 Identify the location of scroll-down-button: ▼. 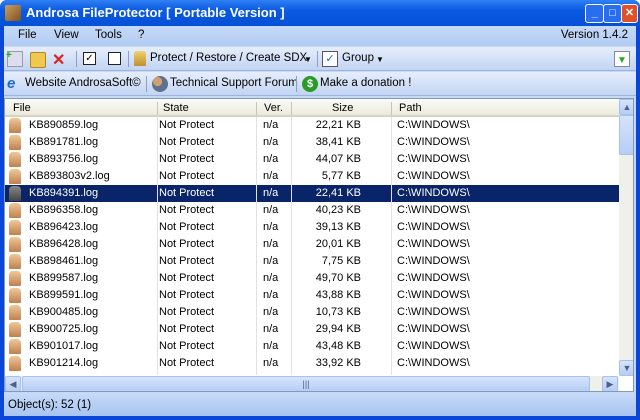
(626, 368).